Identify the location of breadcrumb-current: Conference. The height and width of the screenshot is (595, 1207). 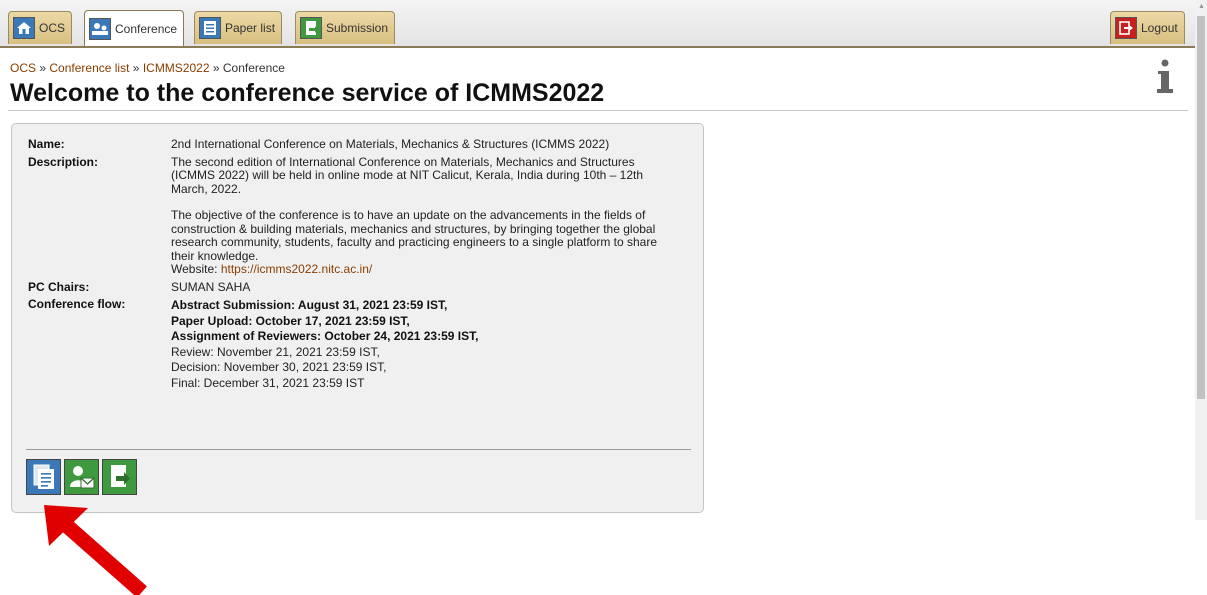
(253, 68).